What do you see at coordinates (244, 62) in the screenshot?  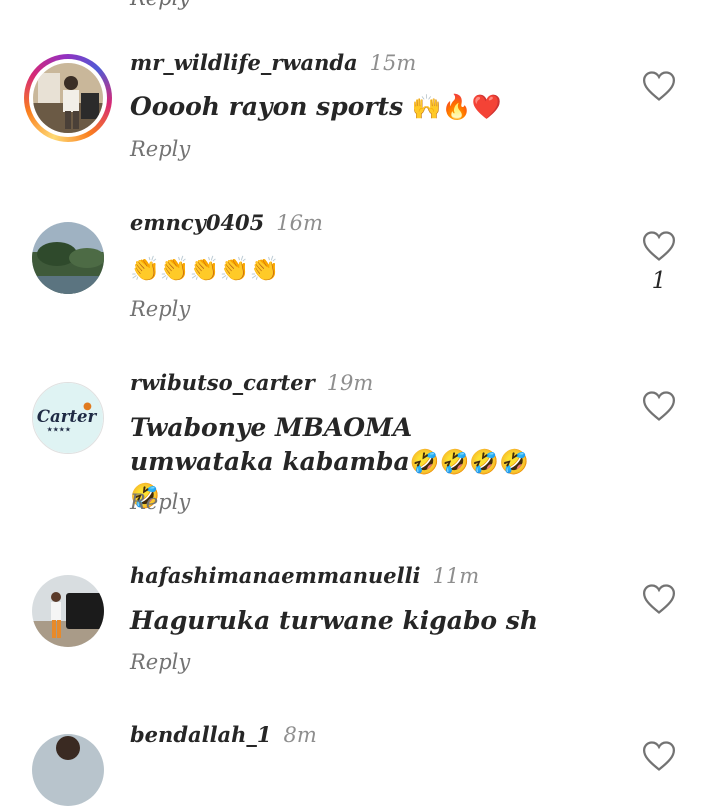 I see `comment-username: mr_wildlife_rwanda` at bounding box center [244, 62].